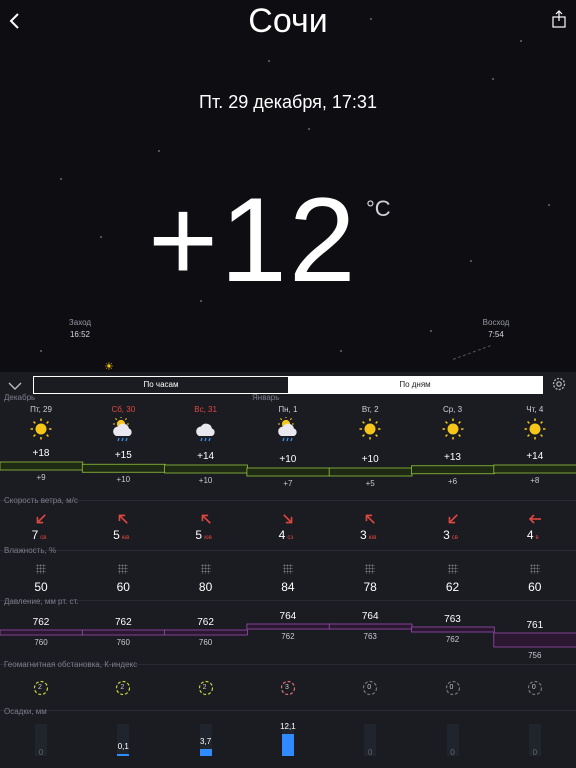  What do you see at coordinates (206, 429) in the screenshot?
I see `rain-cloud-icon` at bounding box center [206, 429].